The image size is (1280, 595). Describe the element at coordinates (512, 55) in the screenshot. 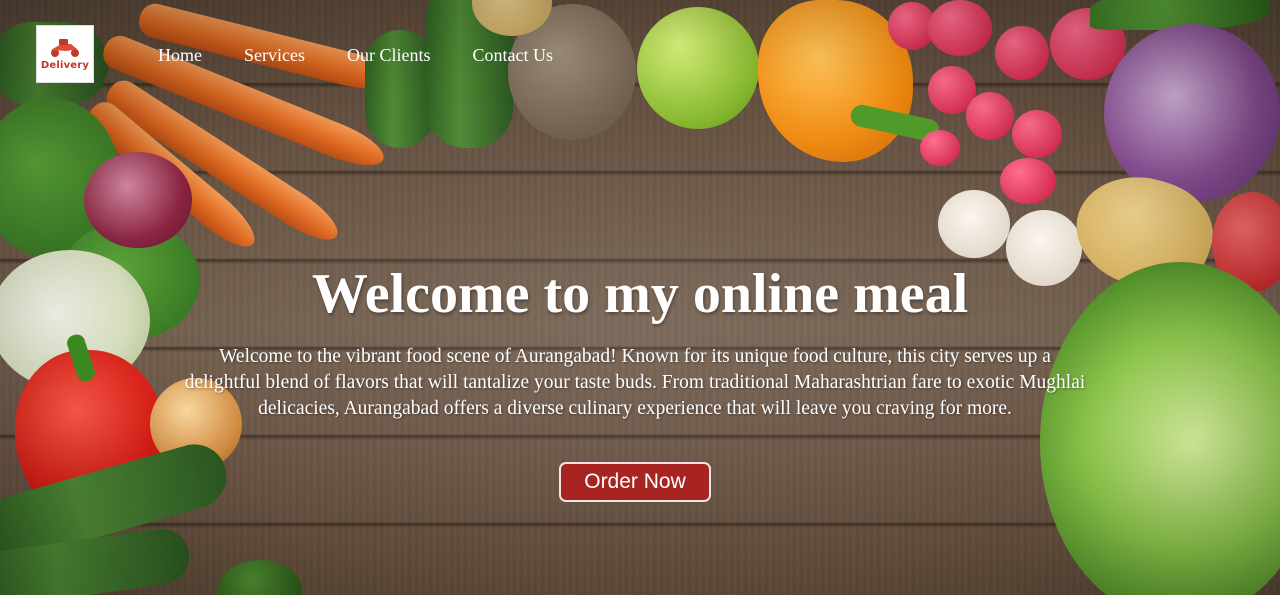

I see `nav-link-contact-us: Contact Us` at that location.